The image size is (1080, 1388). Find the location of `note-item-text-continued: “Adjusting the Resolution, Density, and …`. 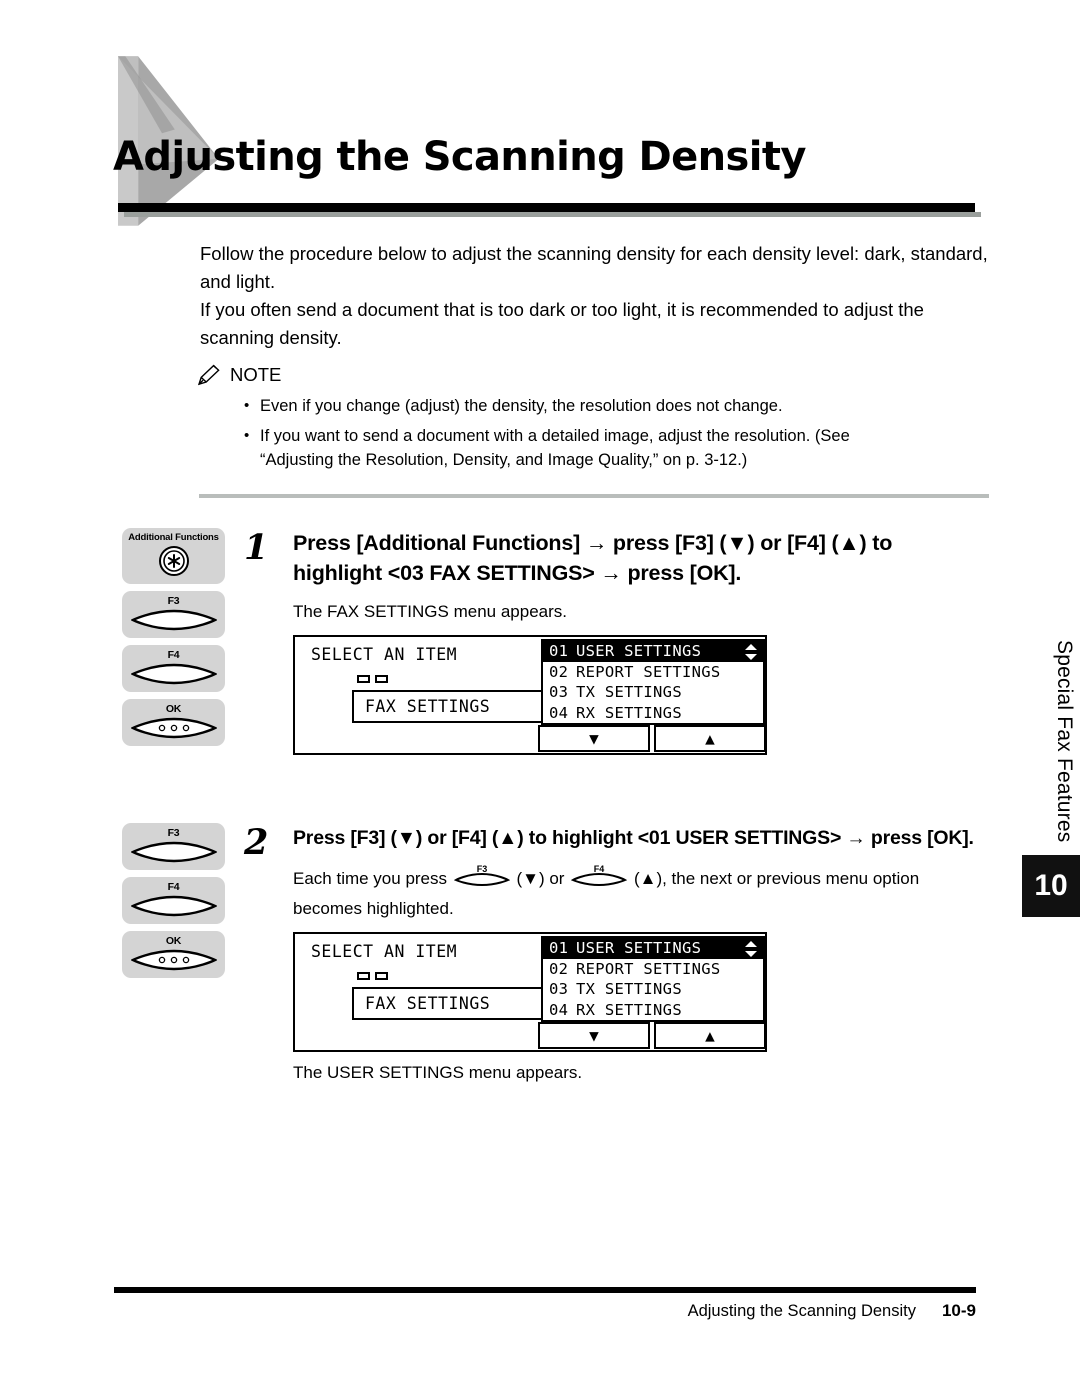

note-item-text-continued: “Adjusting the Resolution, Density, and … is located at coordinates (504, 460).